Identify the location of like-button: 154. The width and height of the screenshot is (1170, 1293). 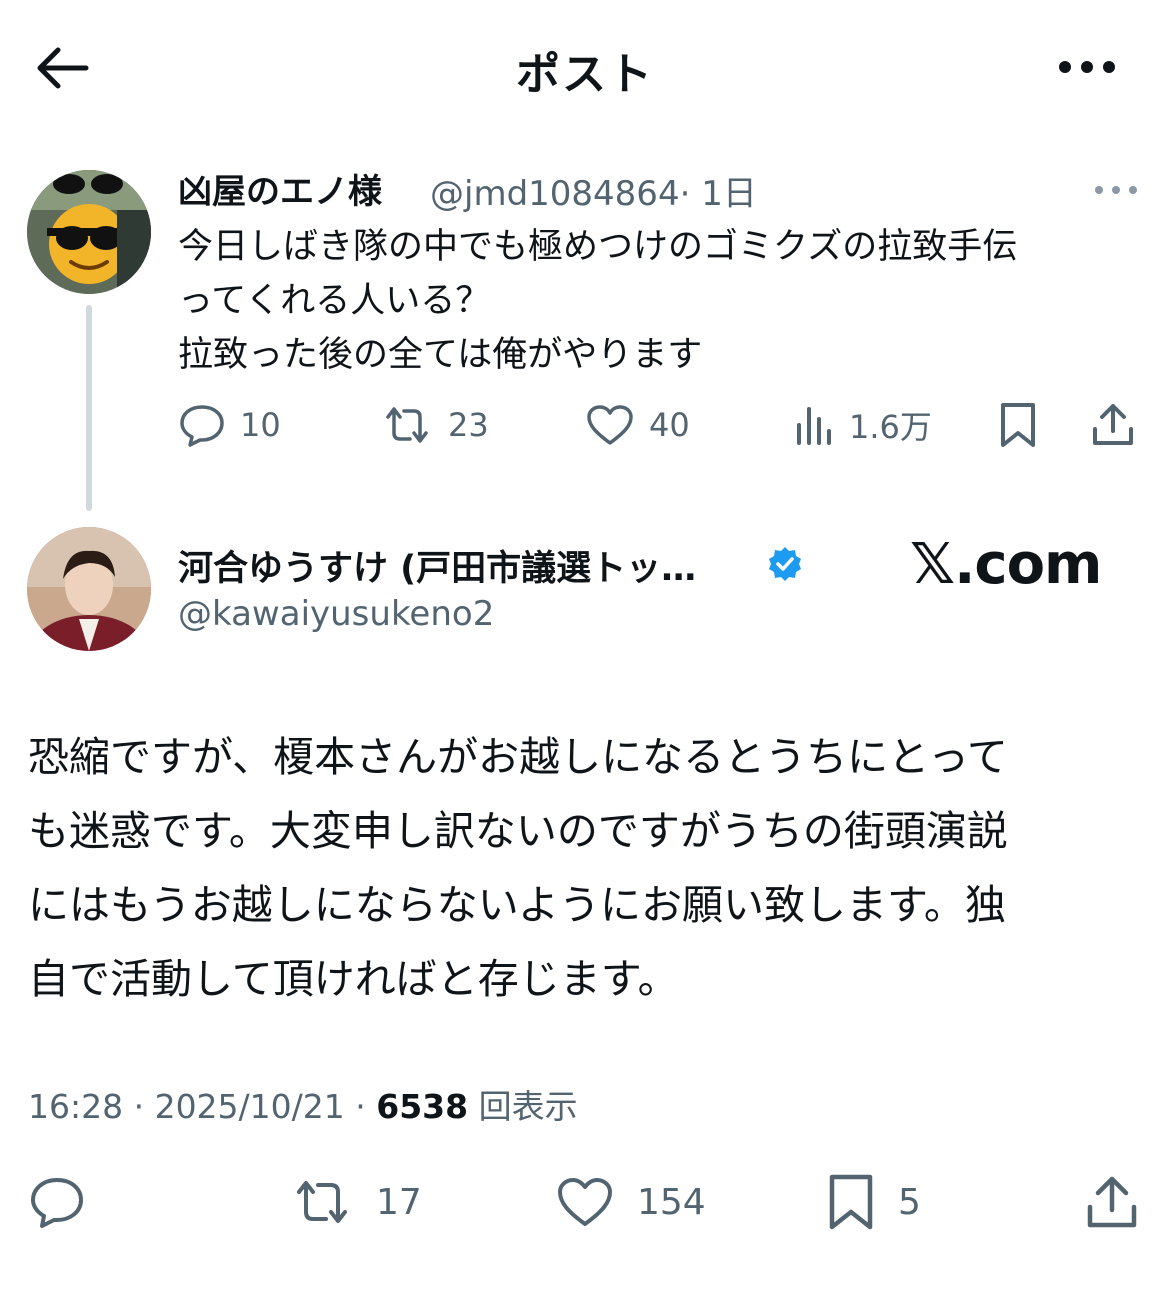
(630, 1202).